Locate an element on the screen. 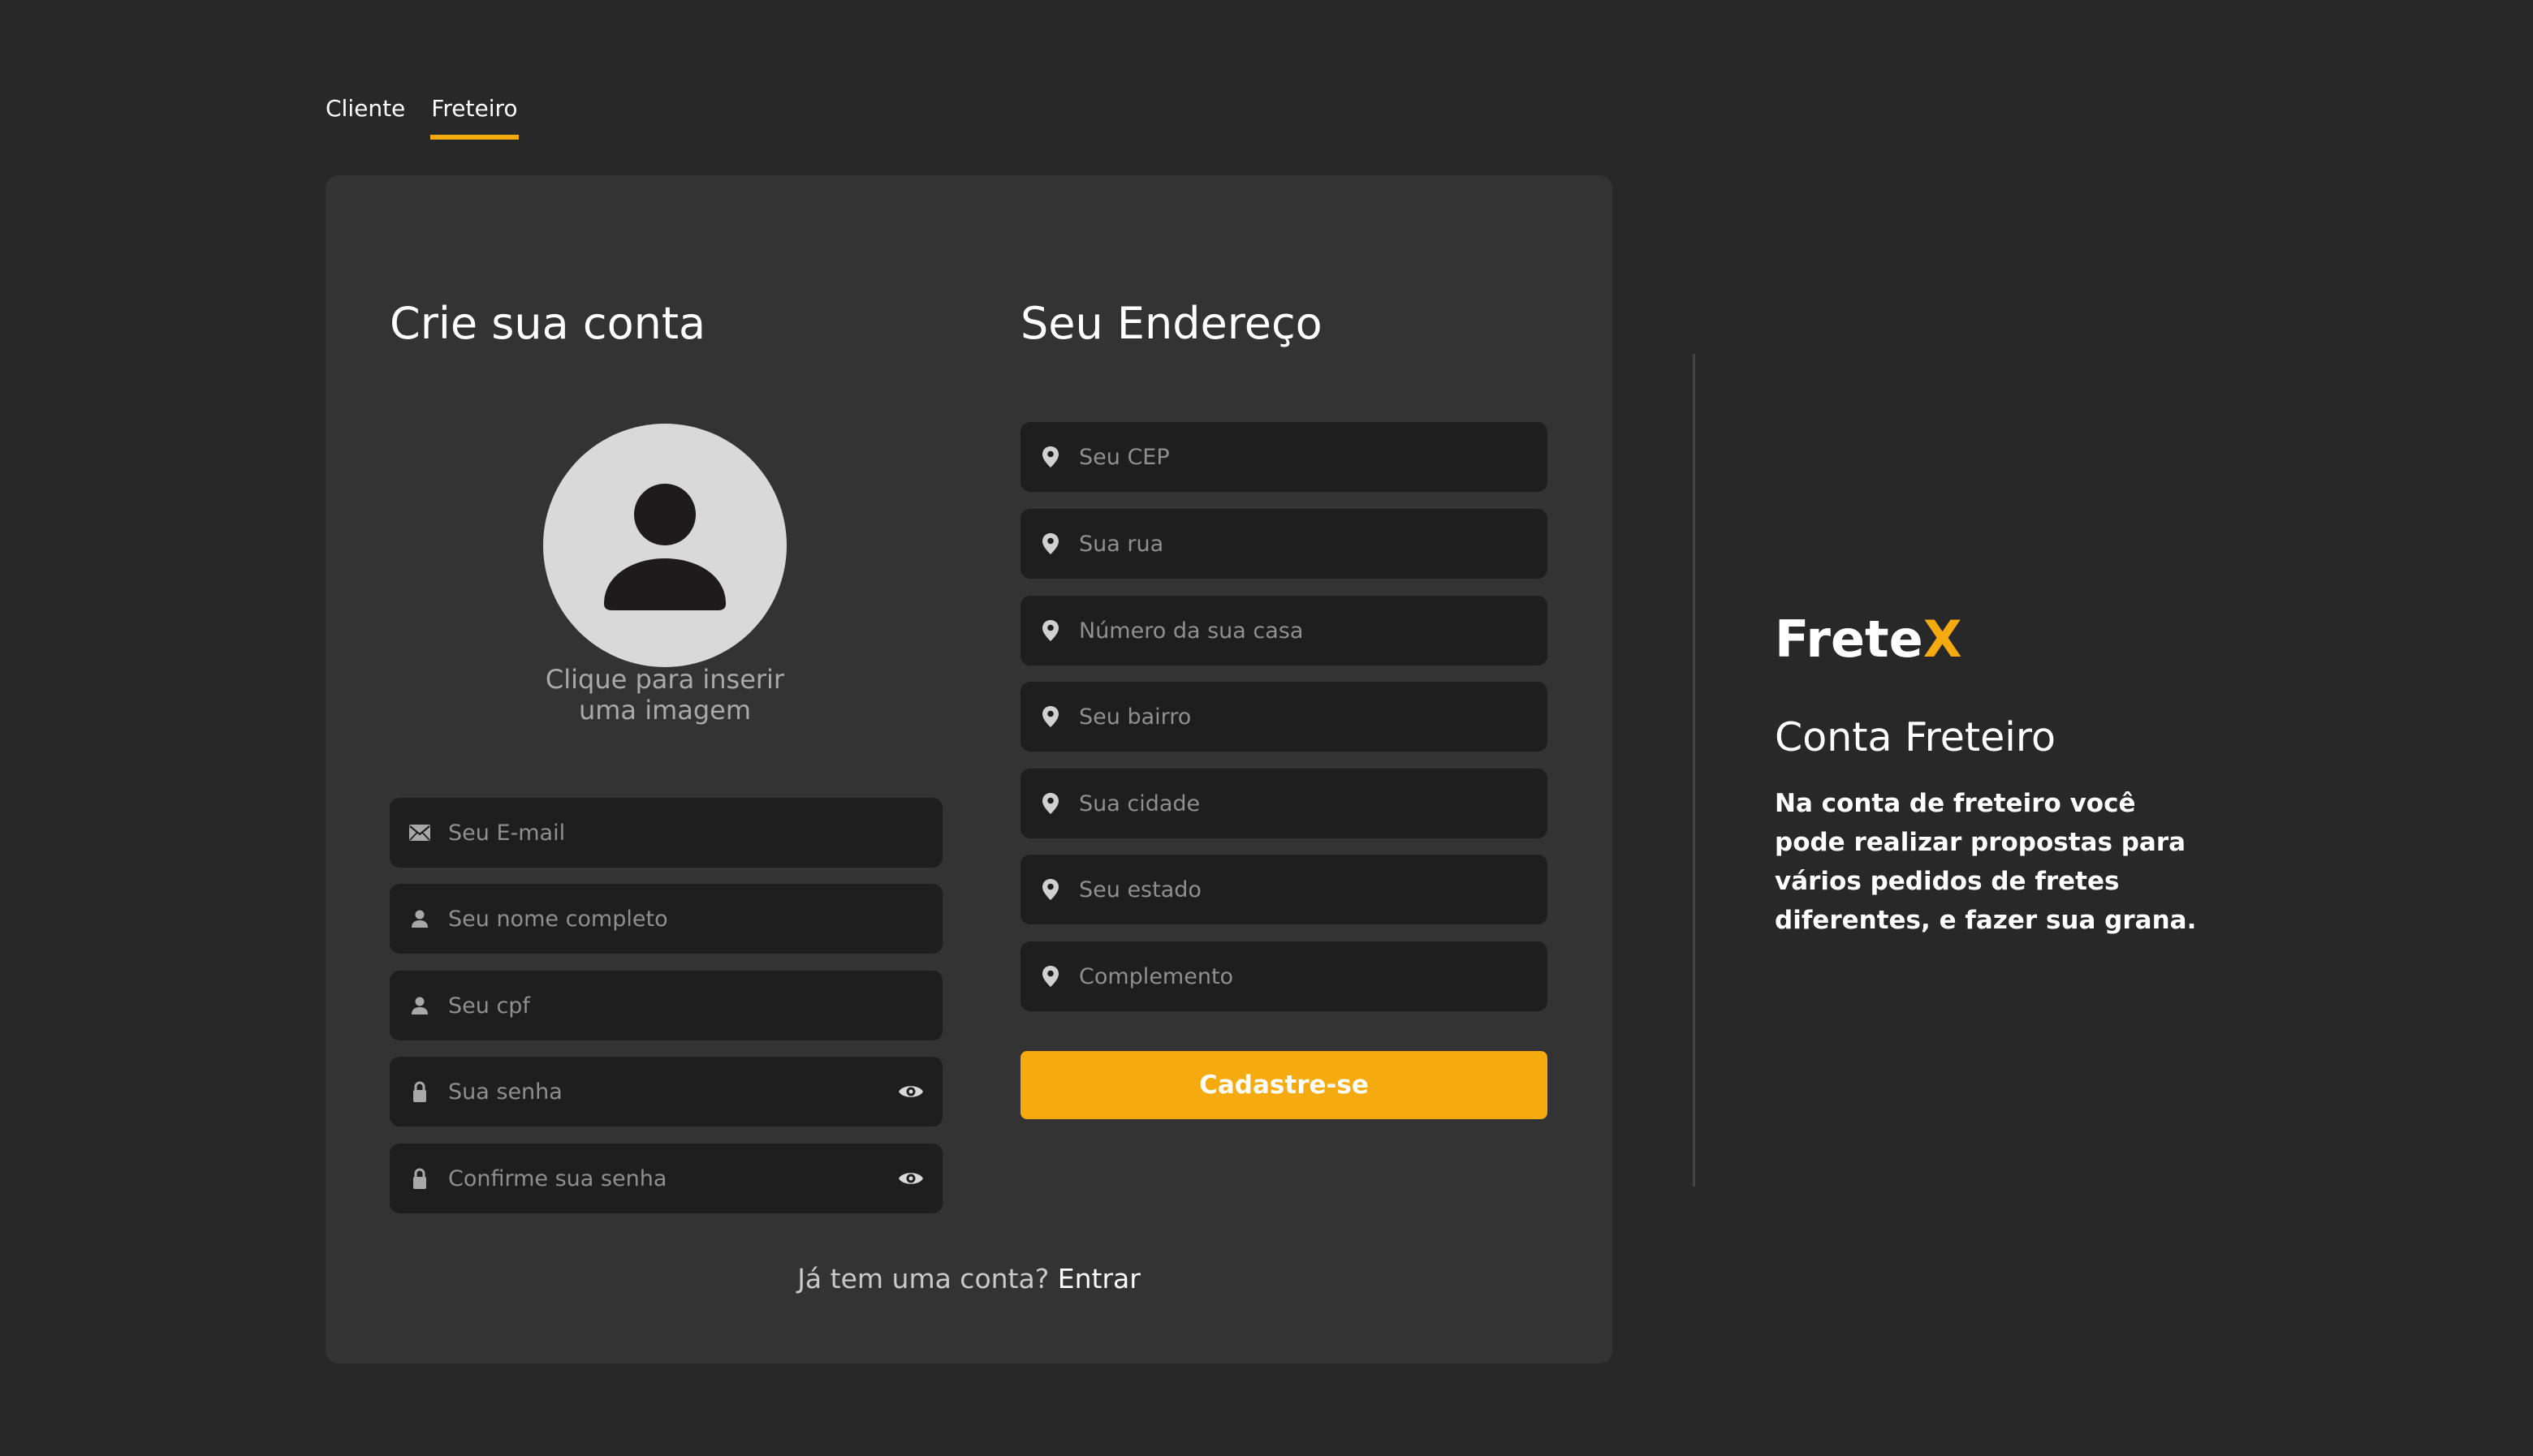 The width and height of the screenshot is (2533, 1456). email-placeholder: Seu E-mail is located at coordinates (507, 833).